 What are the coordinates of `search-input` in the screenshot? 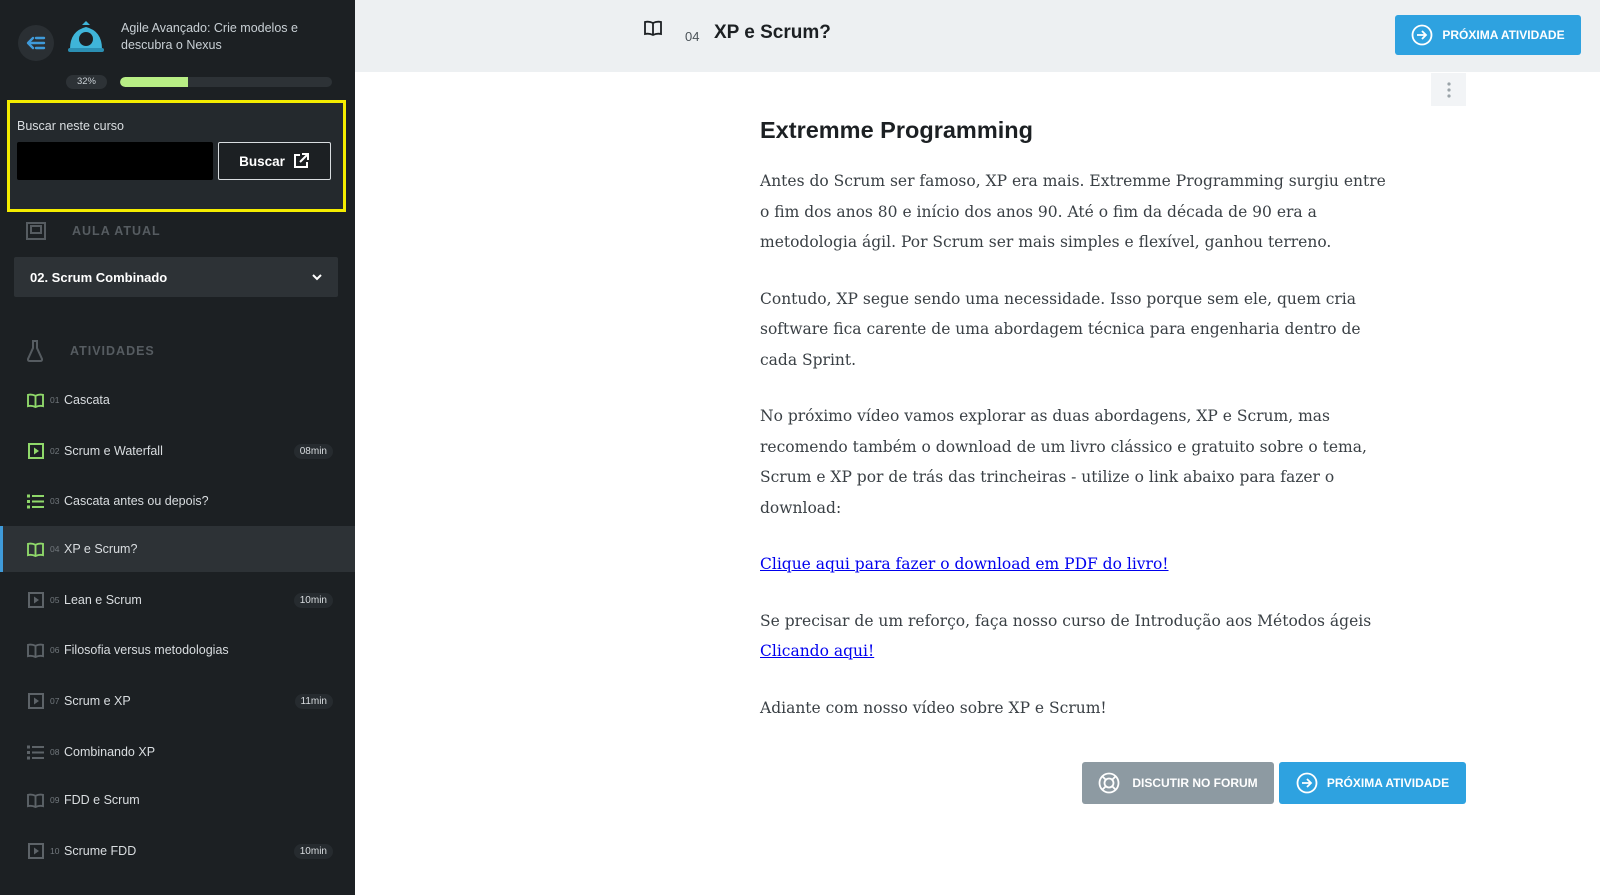 It's located at (115, 161).